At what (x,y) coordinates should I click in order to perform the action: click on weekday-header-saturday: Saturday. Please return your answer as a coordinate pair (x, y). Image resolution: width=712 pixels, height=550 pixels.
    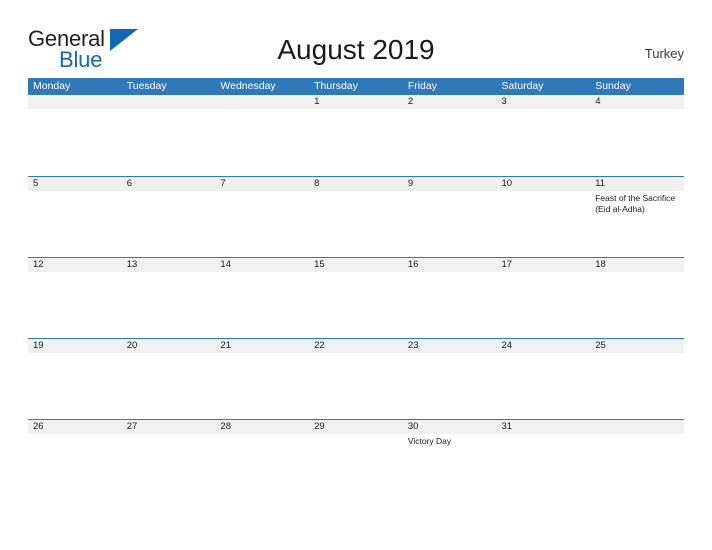
    Looking at the image, I should click on (522, 86).